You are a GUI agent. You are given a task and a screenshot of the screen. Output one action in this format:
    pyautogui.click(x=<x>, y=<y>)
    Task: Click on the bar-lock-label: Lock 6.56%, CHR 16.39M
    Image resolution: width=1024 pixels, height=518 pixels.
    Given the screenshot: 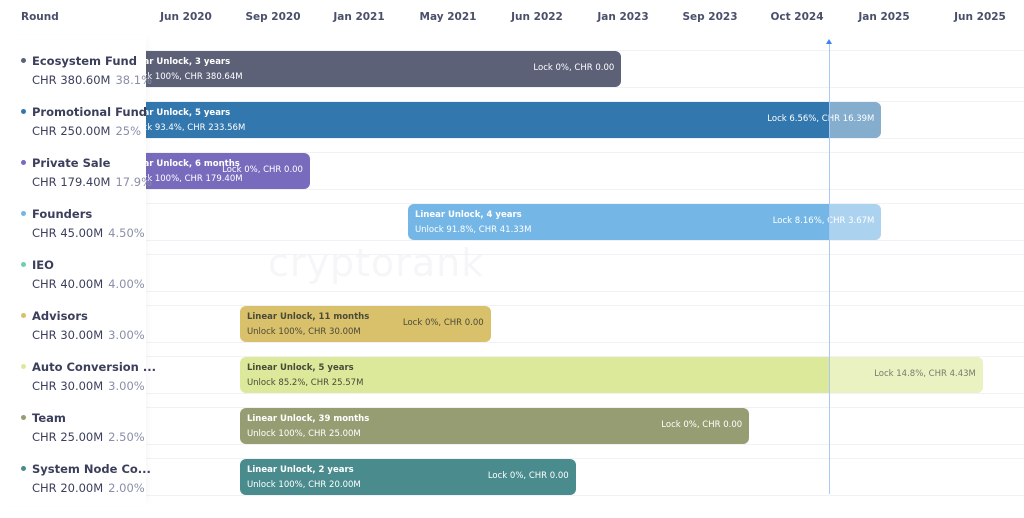 What is the action you would take?
    pyautogui.click(x=821, y=119)
    